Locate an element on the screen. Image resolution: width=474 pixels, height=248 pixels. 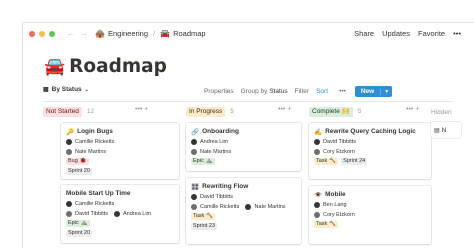
assignee-row: Camille Ricketts is located at coordinates (120, 203).